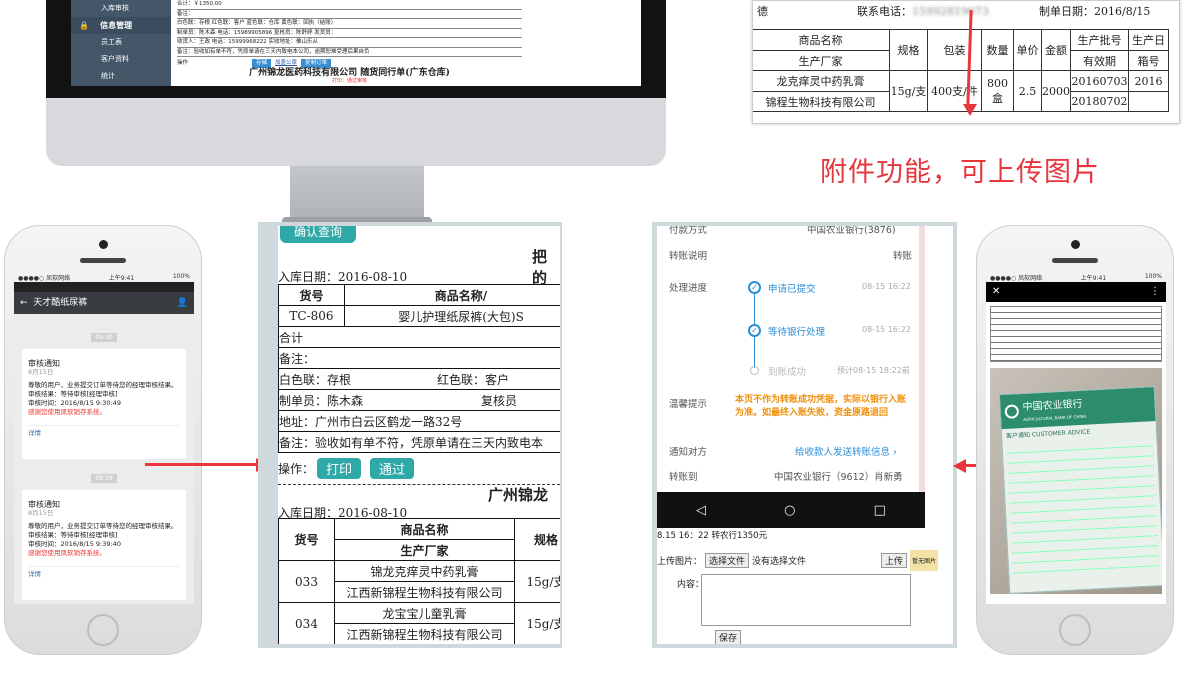 This screenshot has width=1200, height=695. I want to click on confirm-query-button: 确认查询, so click(318, 234).